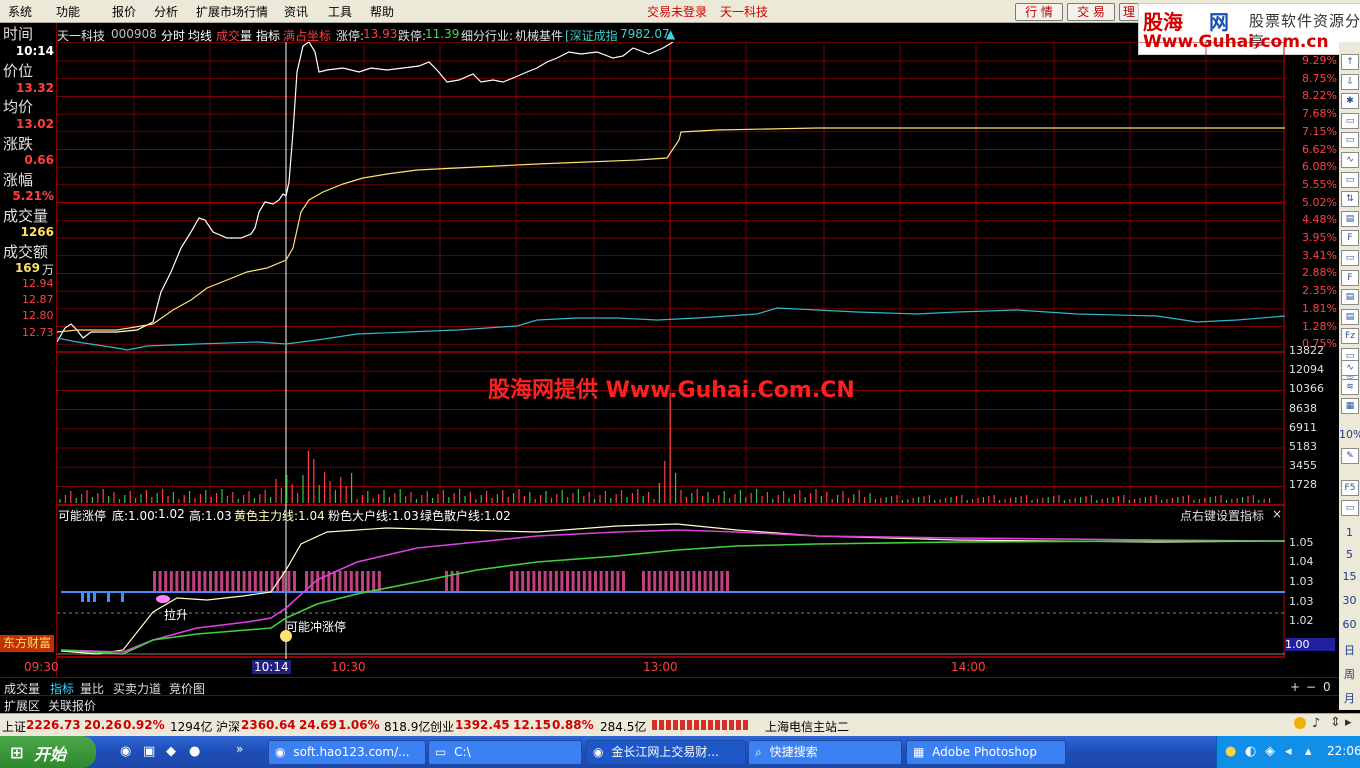  What do you see at coordinates (1222, 515) in the screenshot?
I see `indicator-settings-hint: 点右键设置指标` at bounding box center [1222, 515].